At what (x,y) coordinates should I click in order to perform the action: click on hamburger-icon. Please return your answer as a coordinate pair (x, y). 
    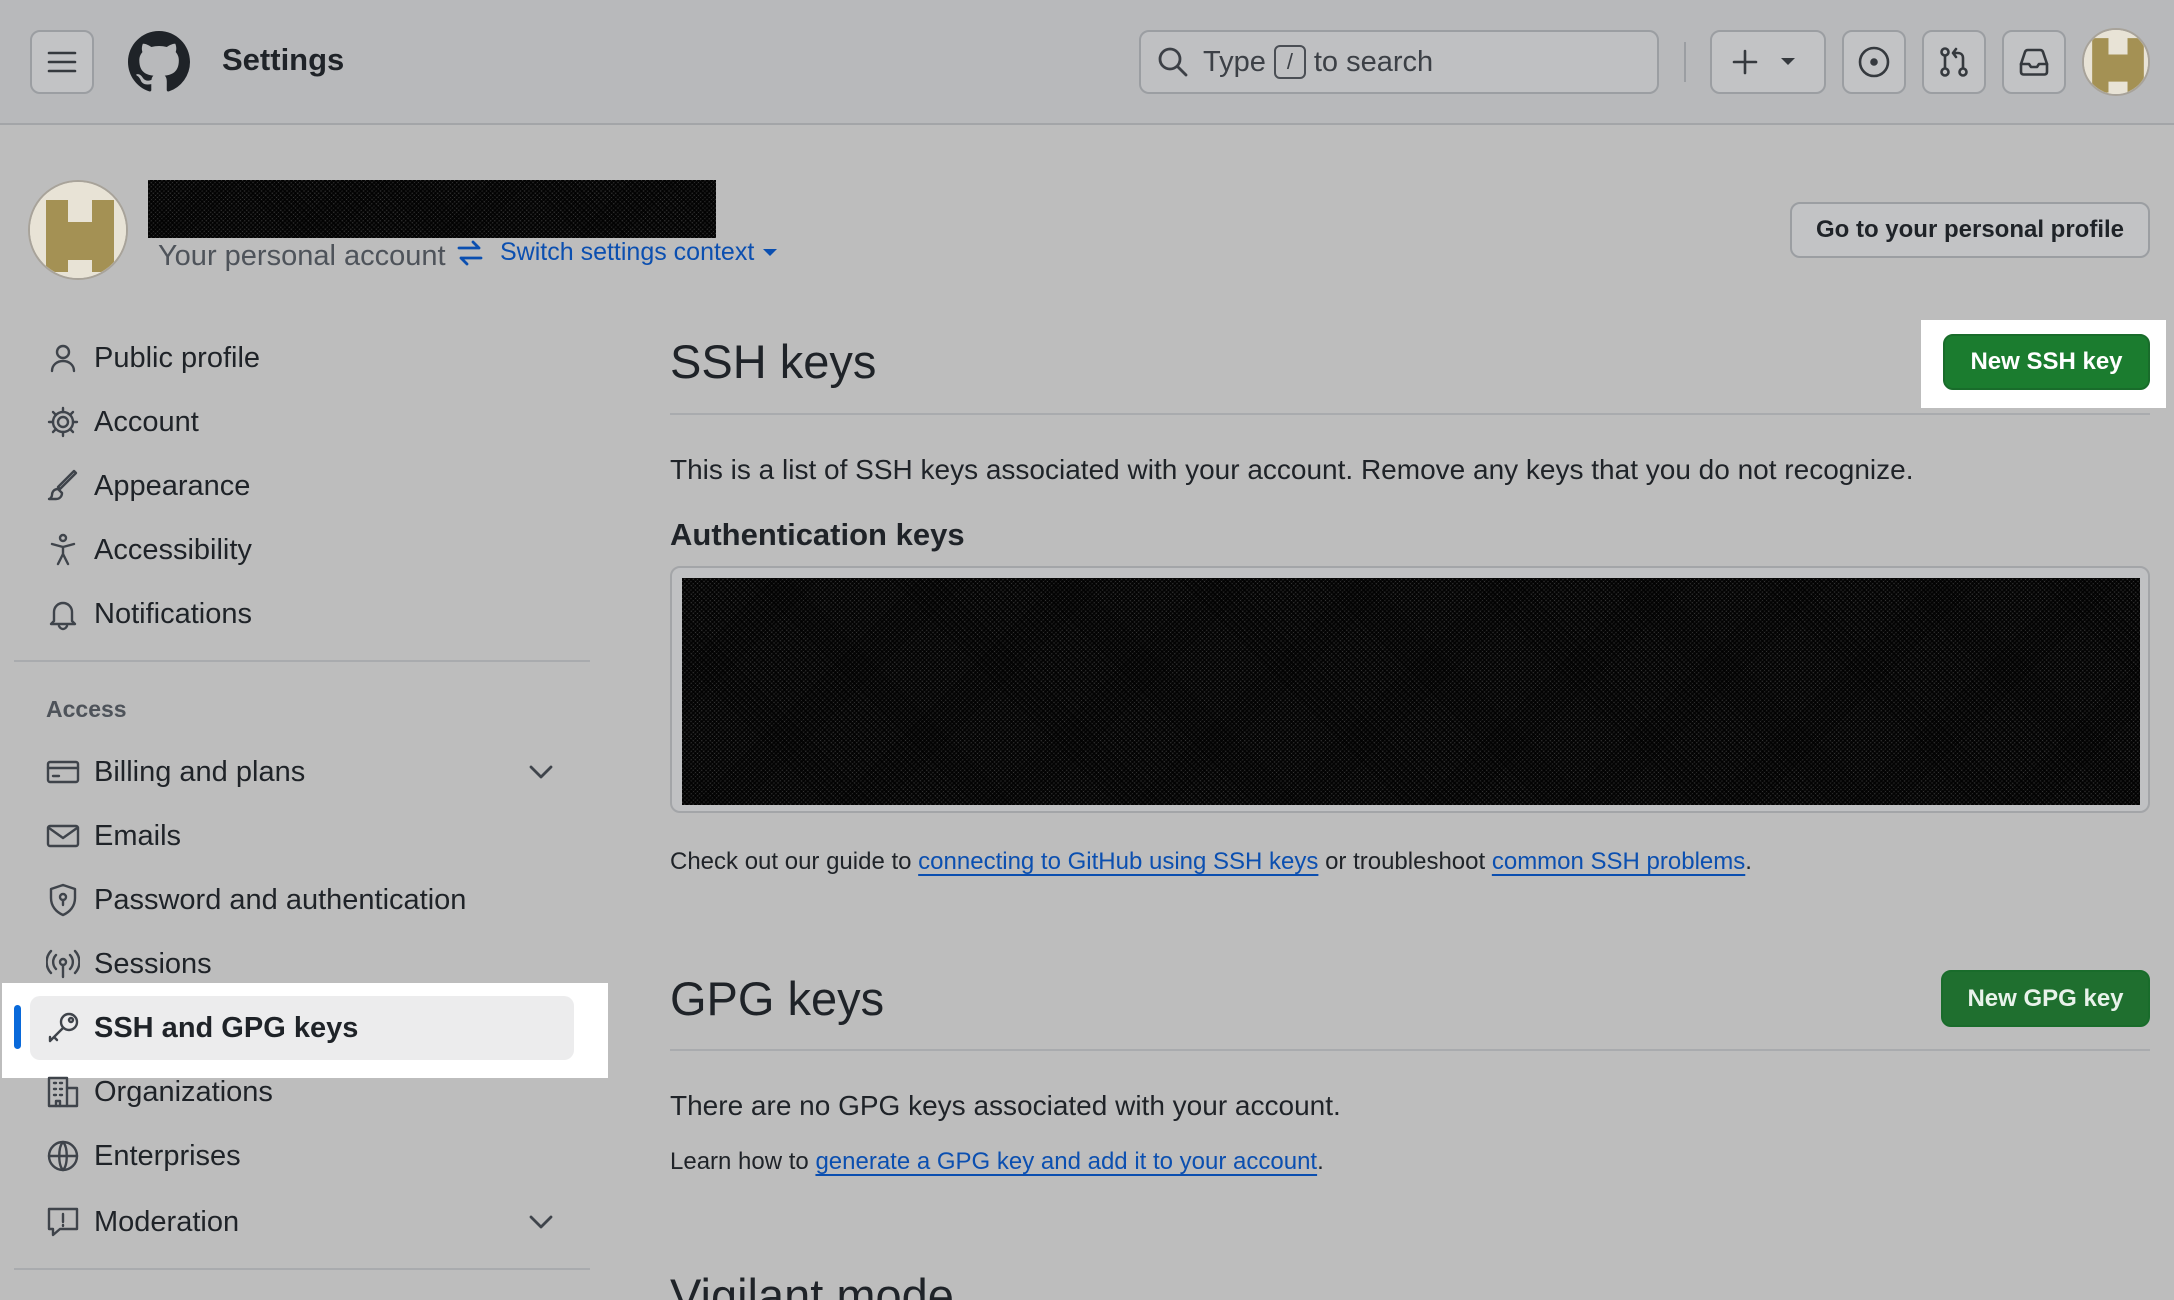
    Looking at the image, I should click on (62, 62).